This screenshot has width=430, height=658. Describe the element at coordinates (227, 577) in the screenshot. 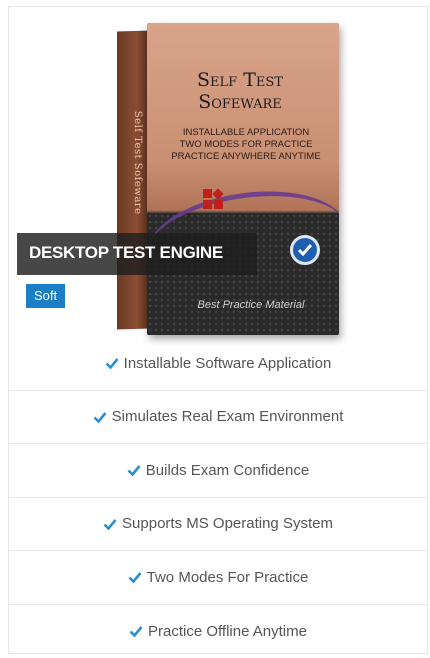

I see `feature-label: Two Modes For Practice` at that location.